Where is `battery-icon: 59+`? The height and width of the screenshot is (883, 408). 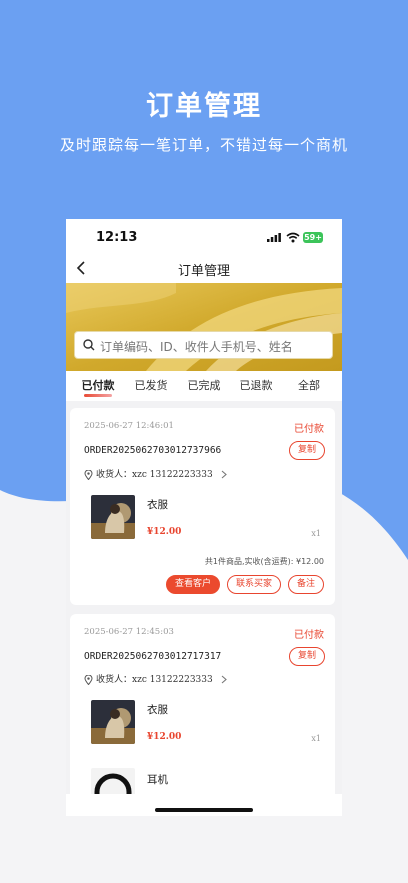 battery-icon: 59+ is located at coordinates (313, 237).